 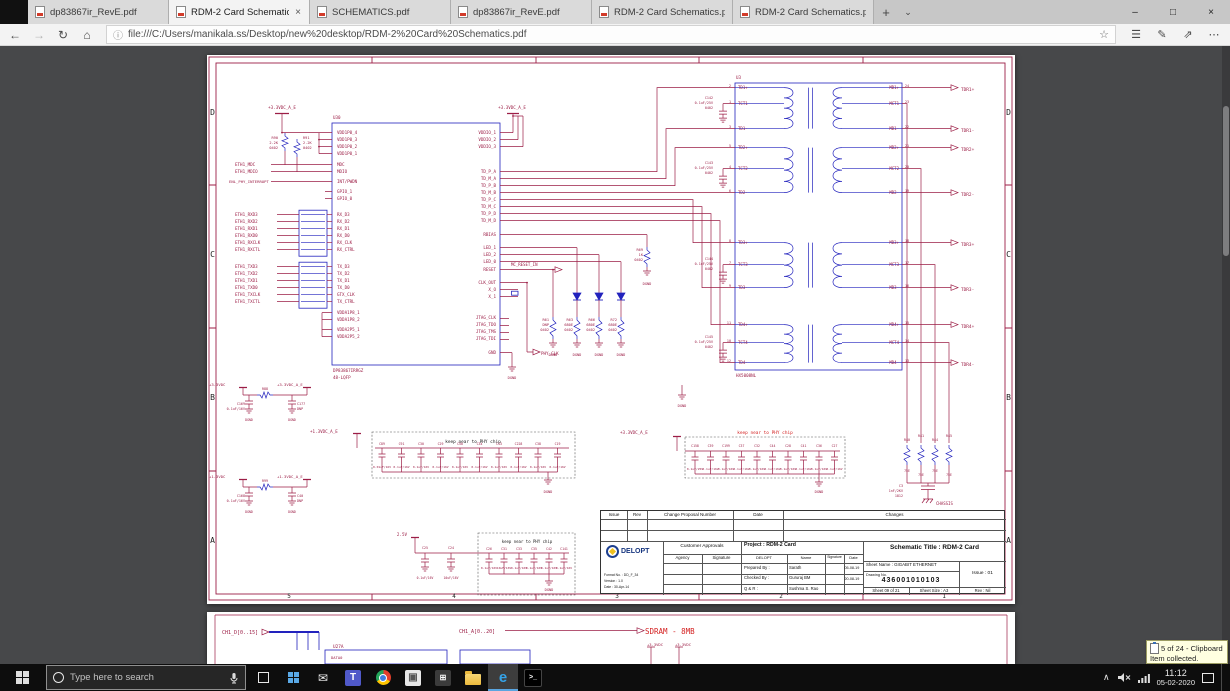 What do you see at coordinates (730, 102) in the screenshot?
I see `schematic-label: 1` at bounding box center [730, 102].